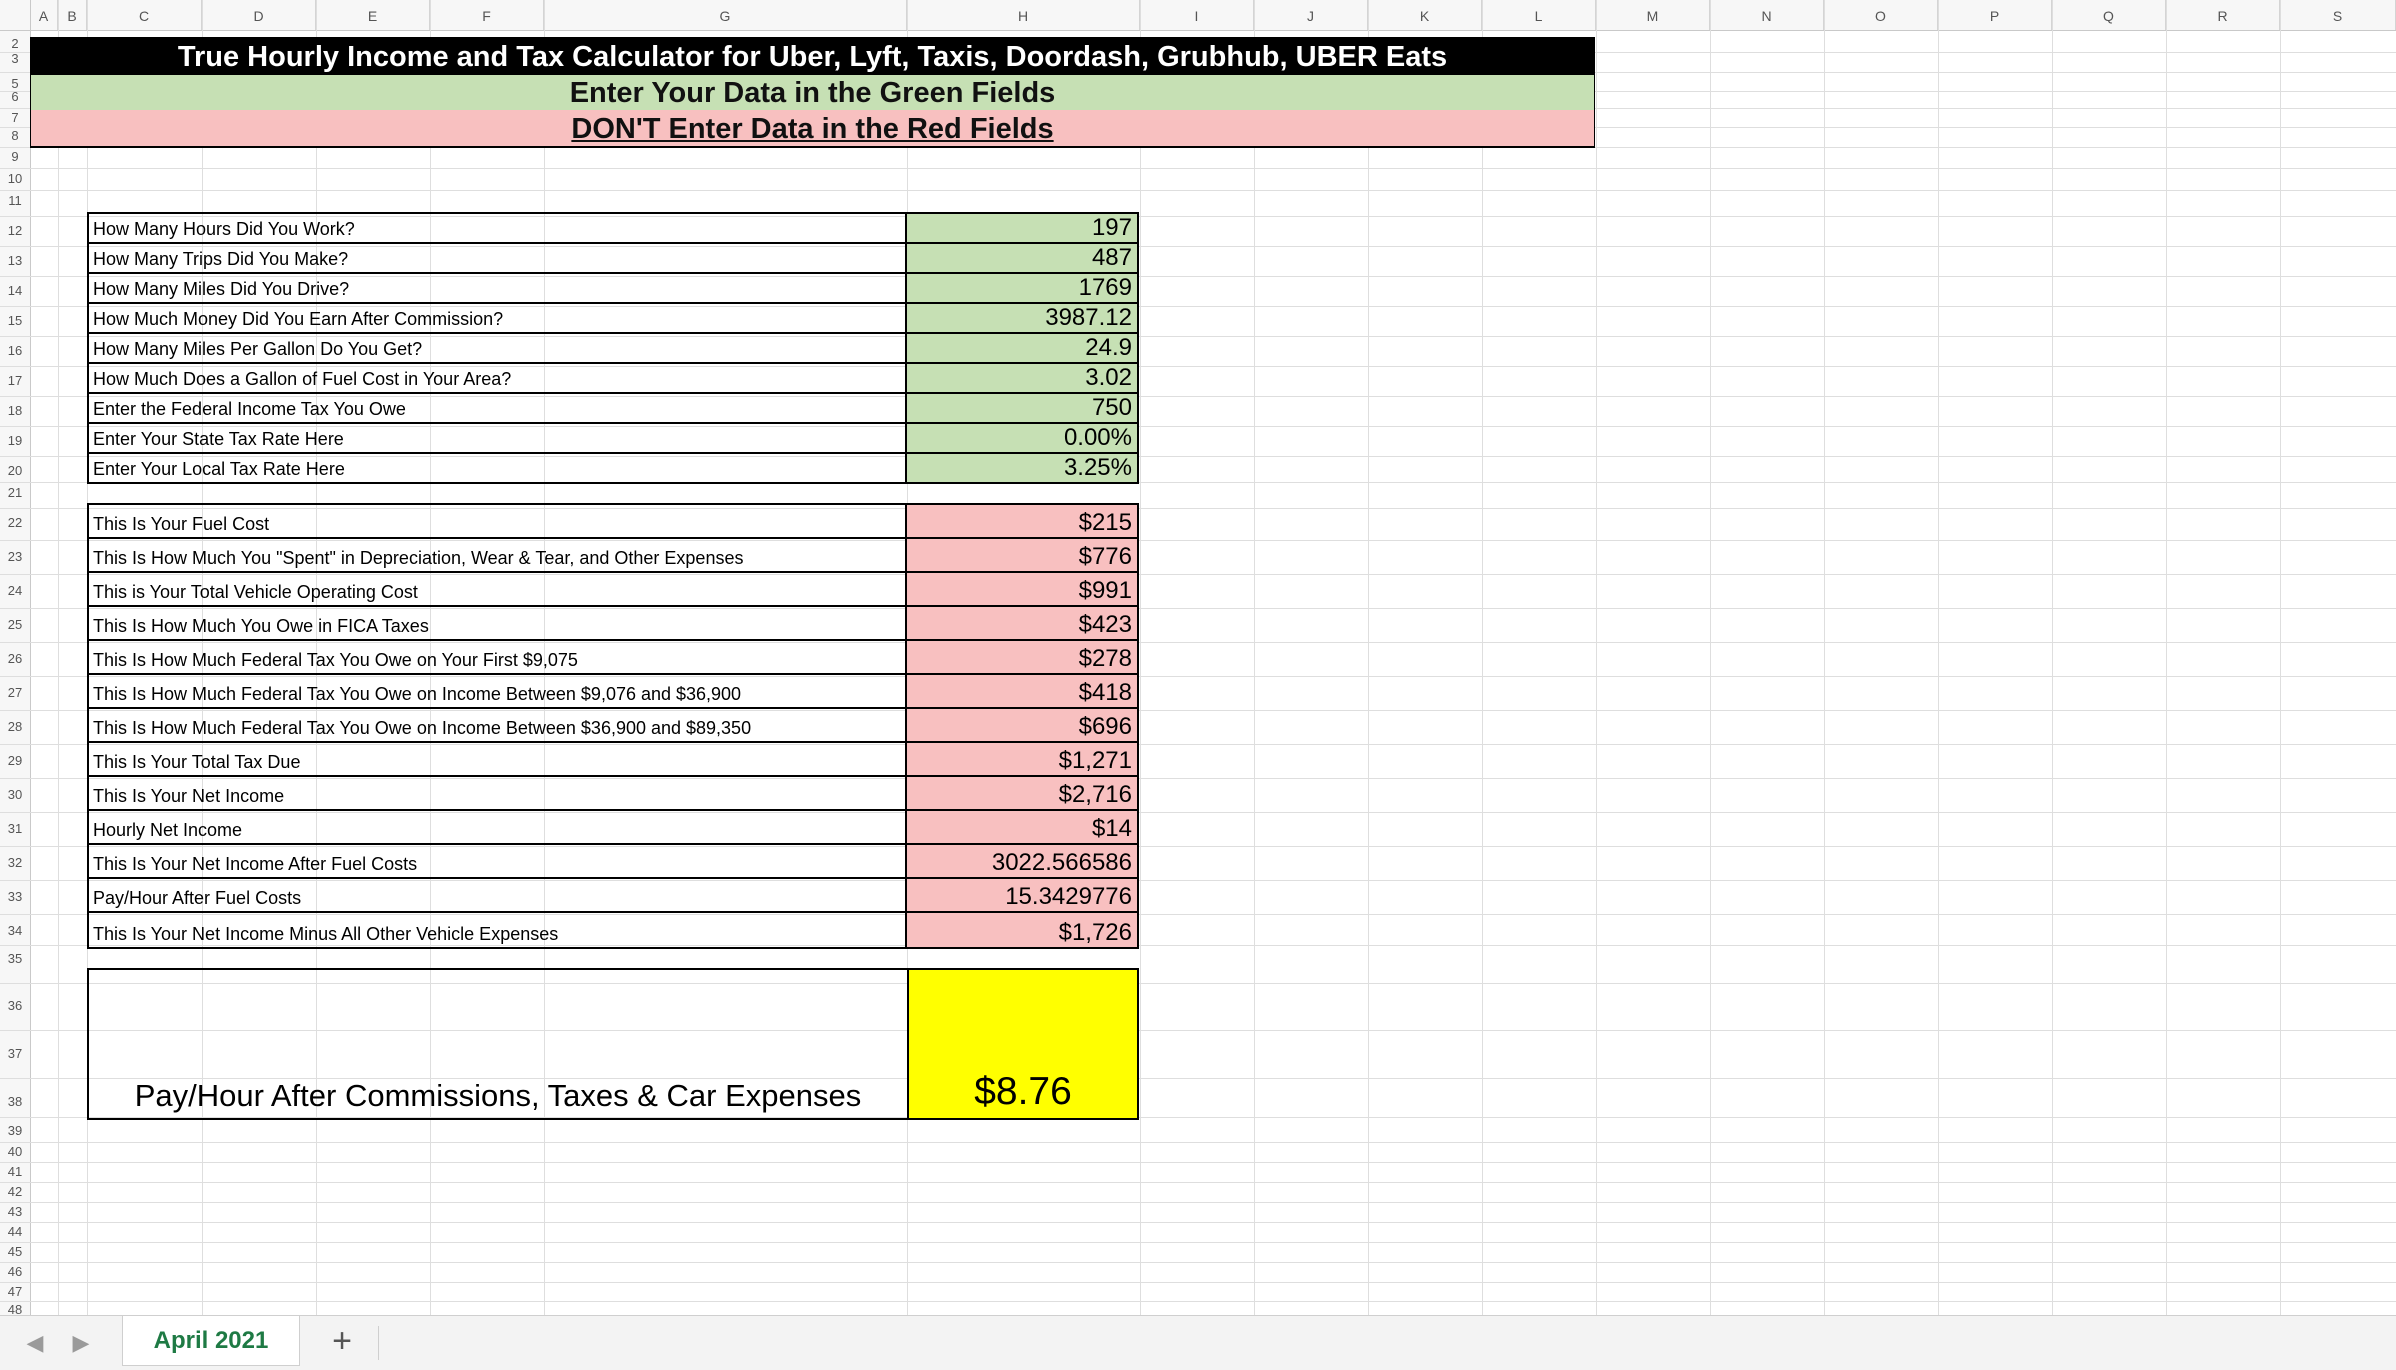 This screenshot has height=1370, width=2396. I want to click on column-header-j: J, so click(1311, 15).